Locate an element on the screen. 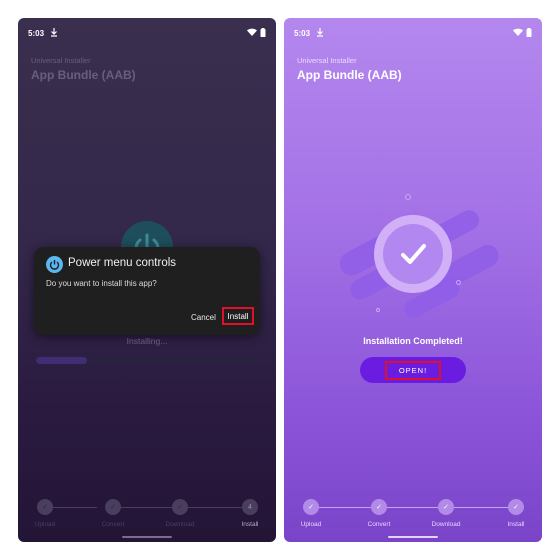  step-indicator: ✓ ✓ ✓ 4 is located at coordinates (147, 507).